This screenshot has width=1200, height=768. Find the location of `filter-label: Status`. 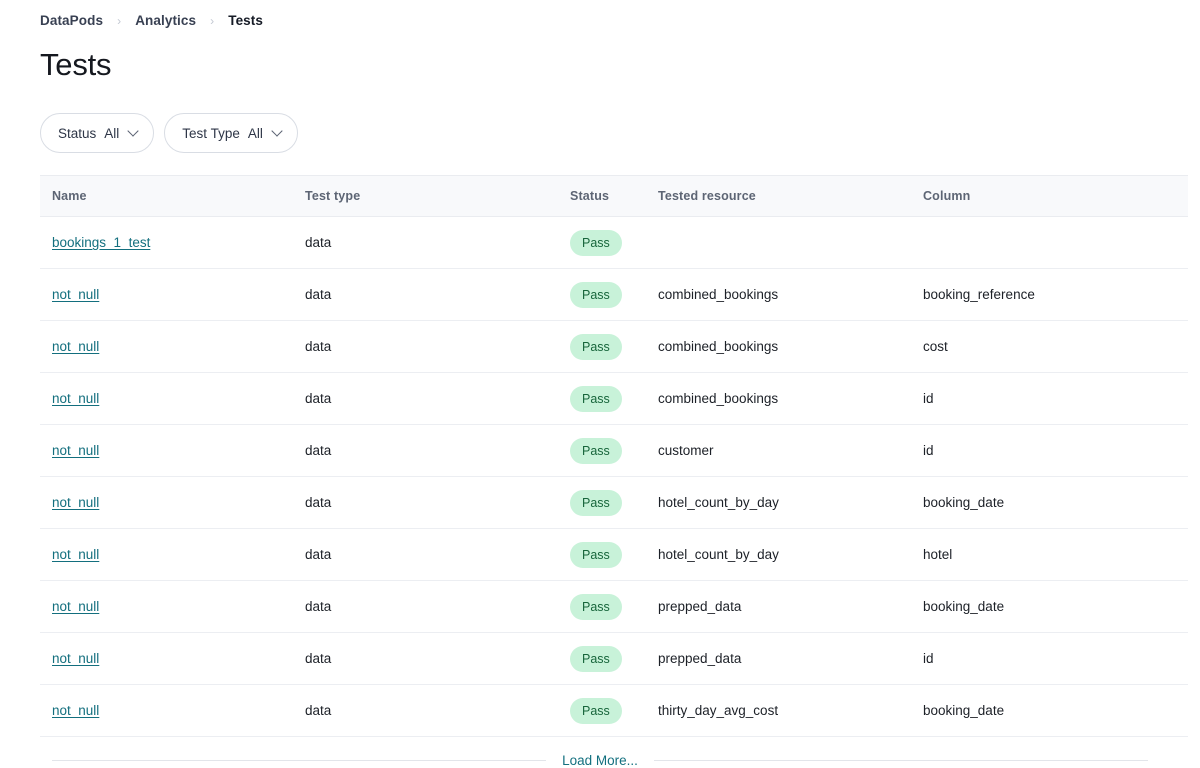

filter-label: Status is located at coordinates (77, 133).